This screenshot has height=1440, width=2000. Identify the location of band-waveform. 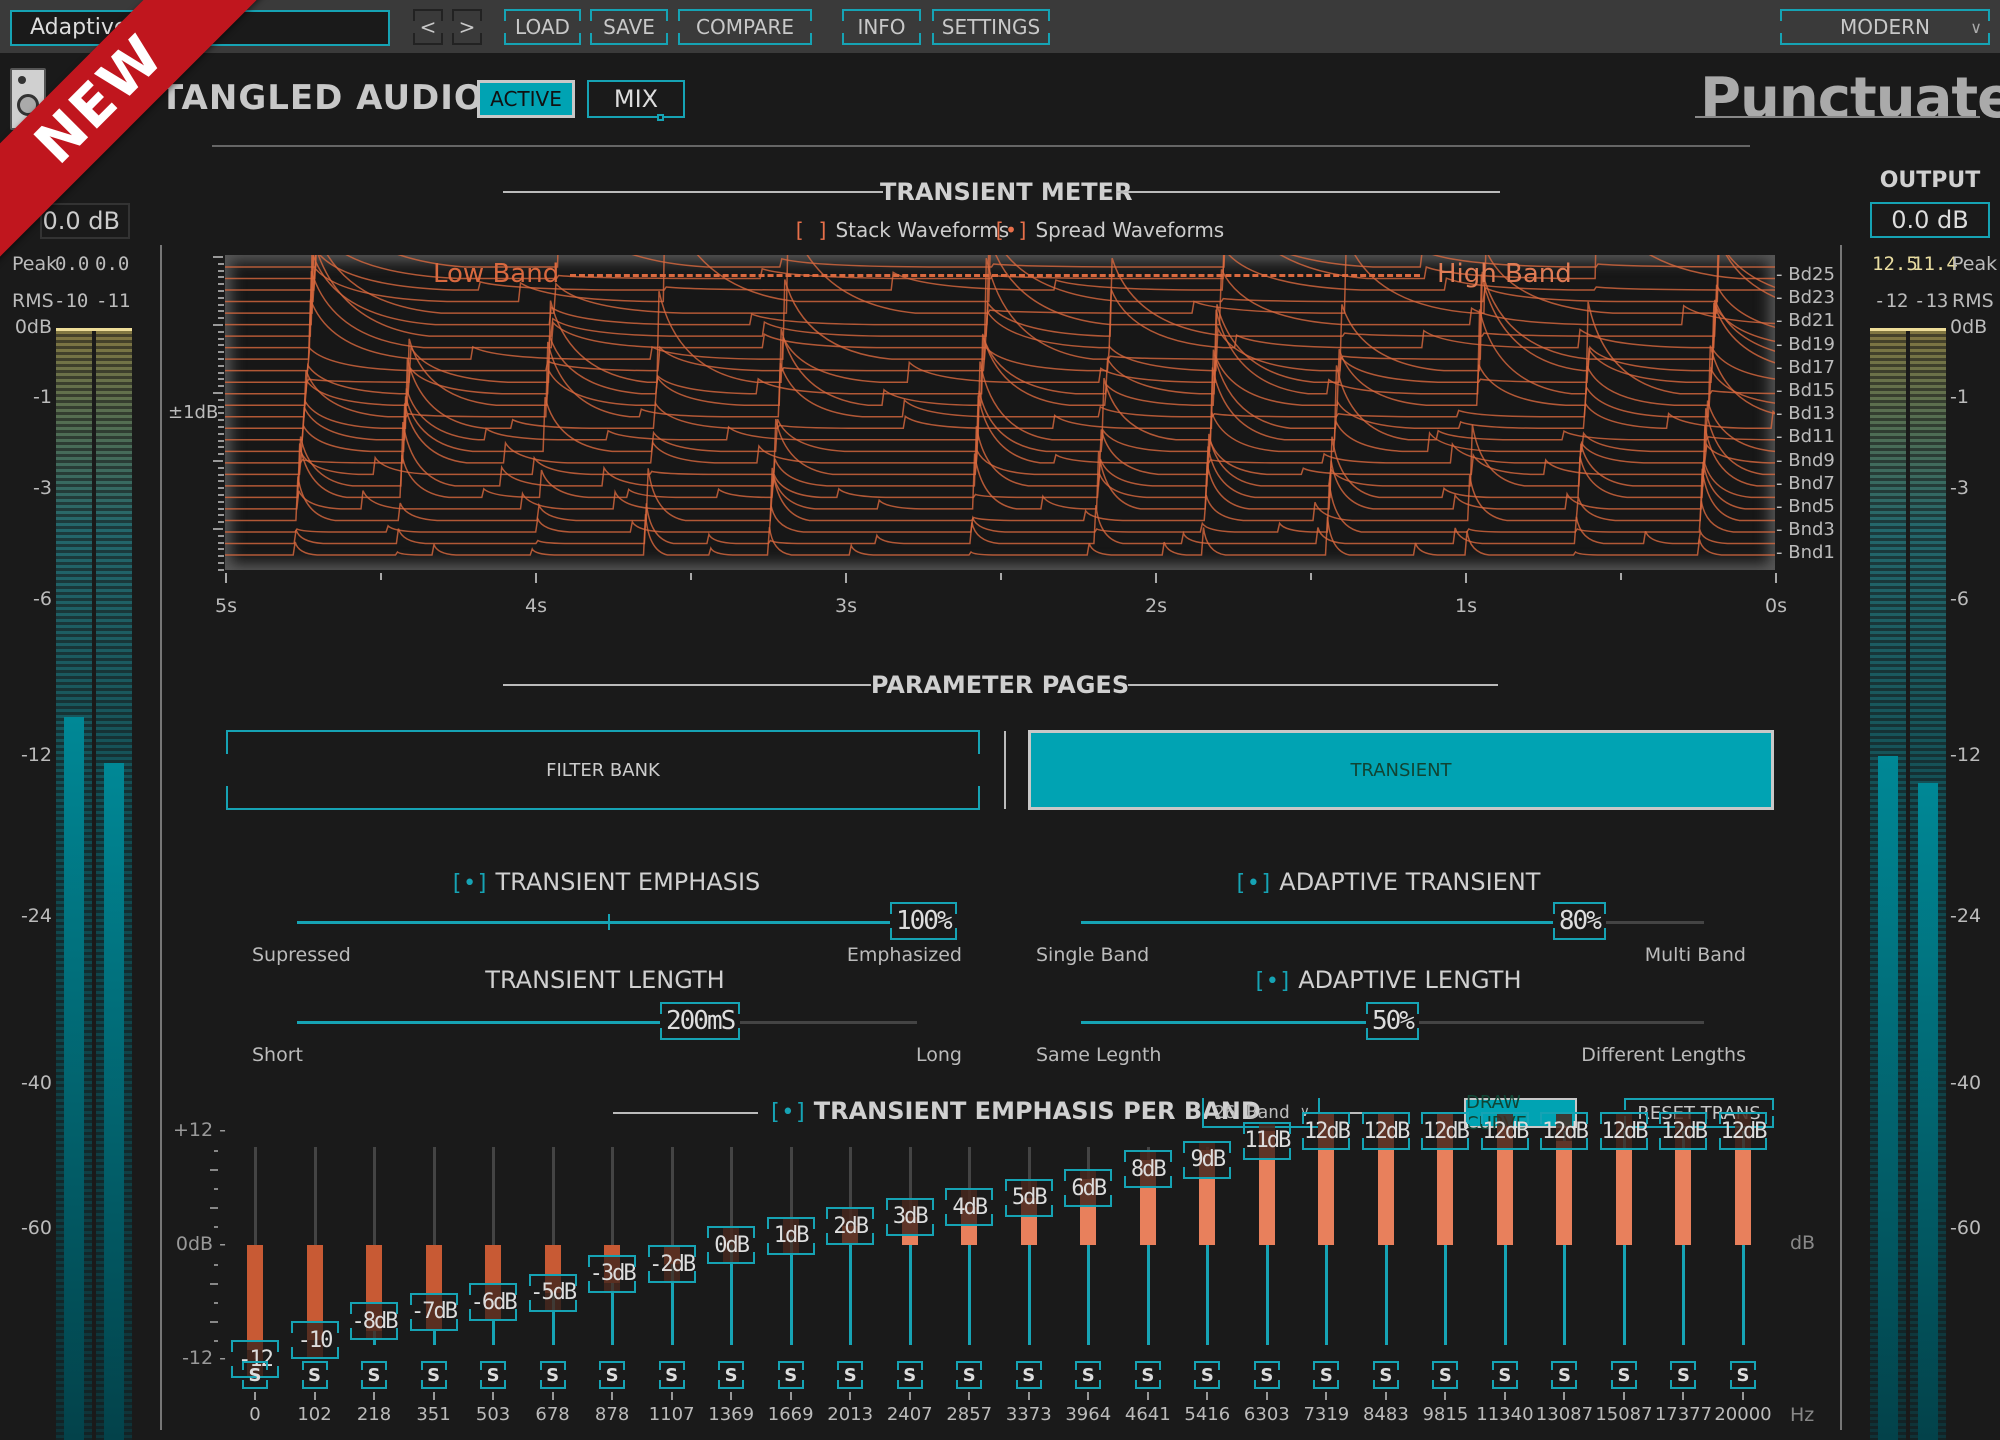
(1000, 494).